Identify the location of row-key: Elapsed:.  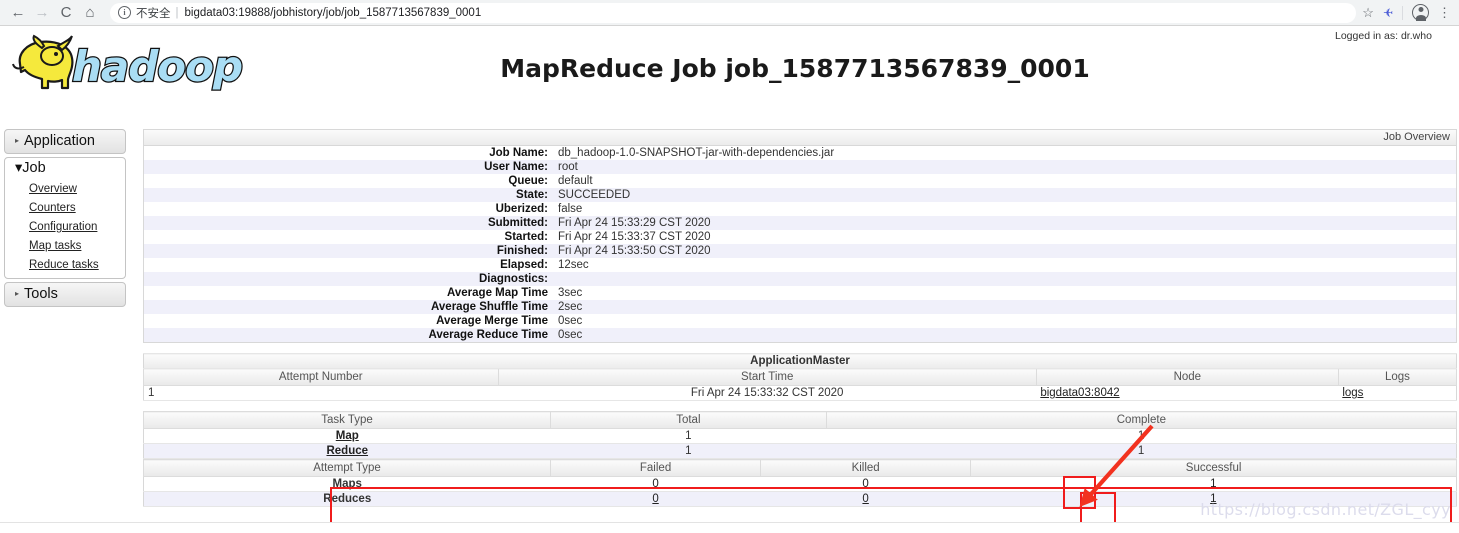
(524, 265).